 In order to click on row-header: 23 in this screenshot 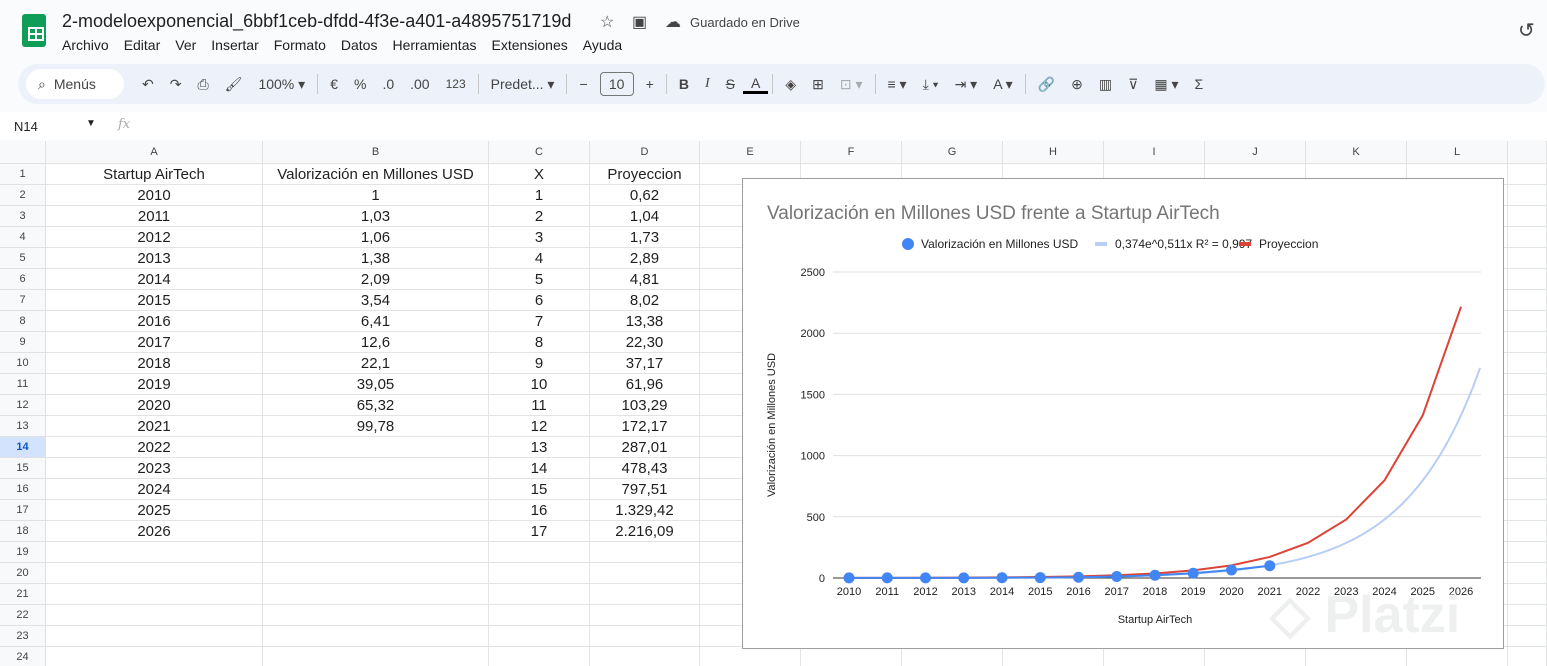, I will do `click(23, 636)`.